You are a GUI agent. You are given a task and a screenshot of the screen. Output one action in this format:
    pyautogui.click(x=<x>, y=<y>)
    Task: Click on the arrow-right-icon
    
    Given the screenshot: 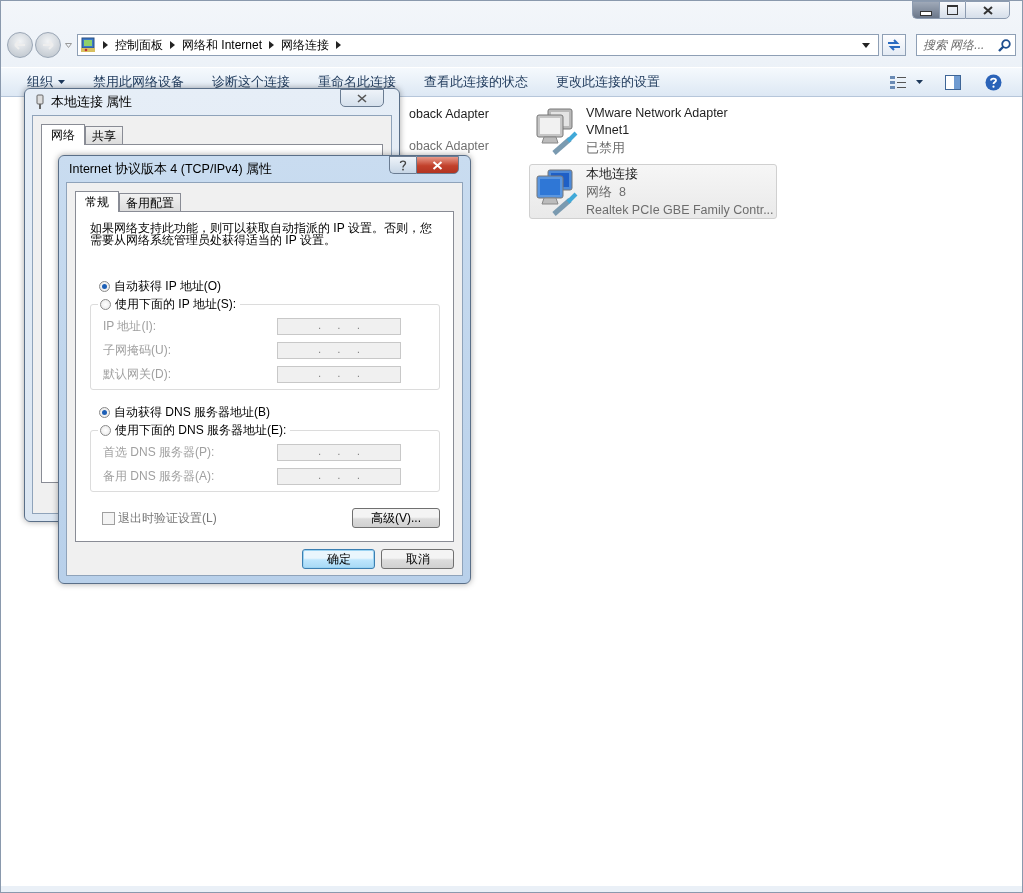 What is the action you would take?
    pyautogui.click(x=48, y=45)
    